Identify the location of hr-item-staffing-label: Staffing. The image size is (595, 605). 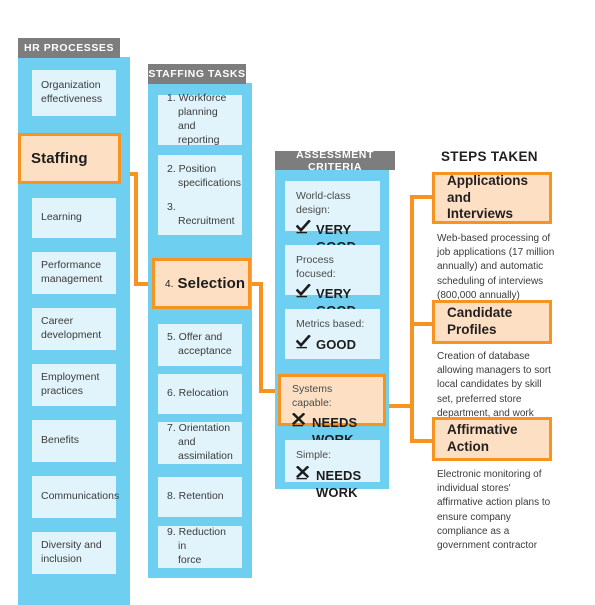
(59, 158).